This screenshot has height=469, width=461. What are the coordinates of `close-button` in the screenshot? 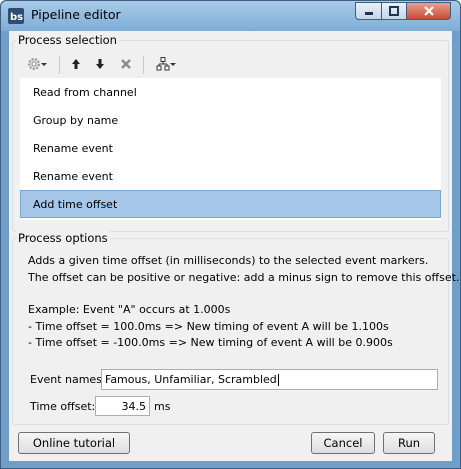 It's located at (428, 11).